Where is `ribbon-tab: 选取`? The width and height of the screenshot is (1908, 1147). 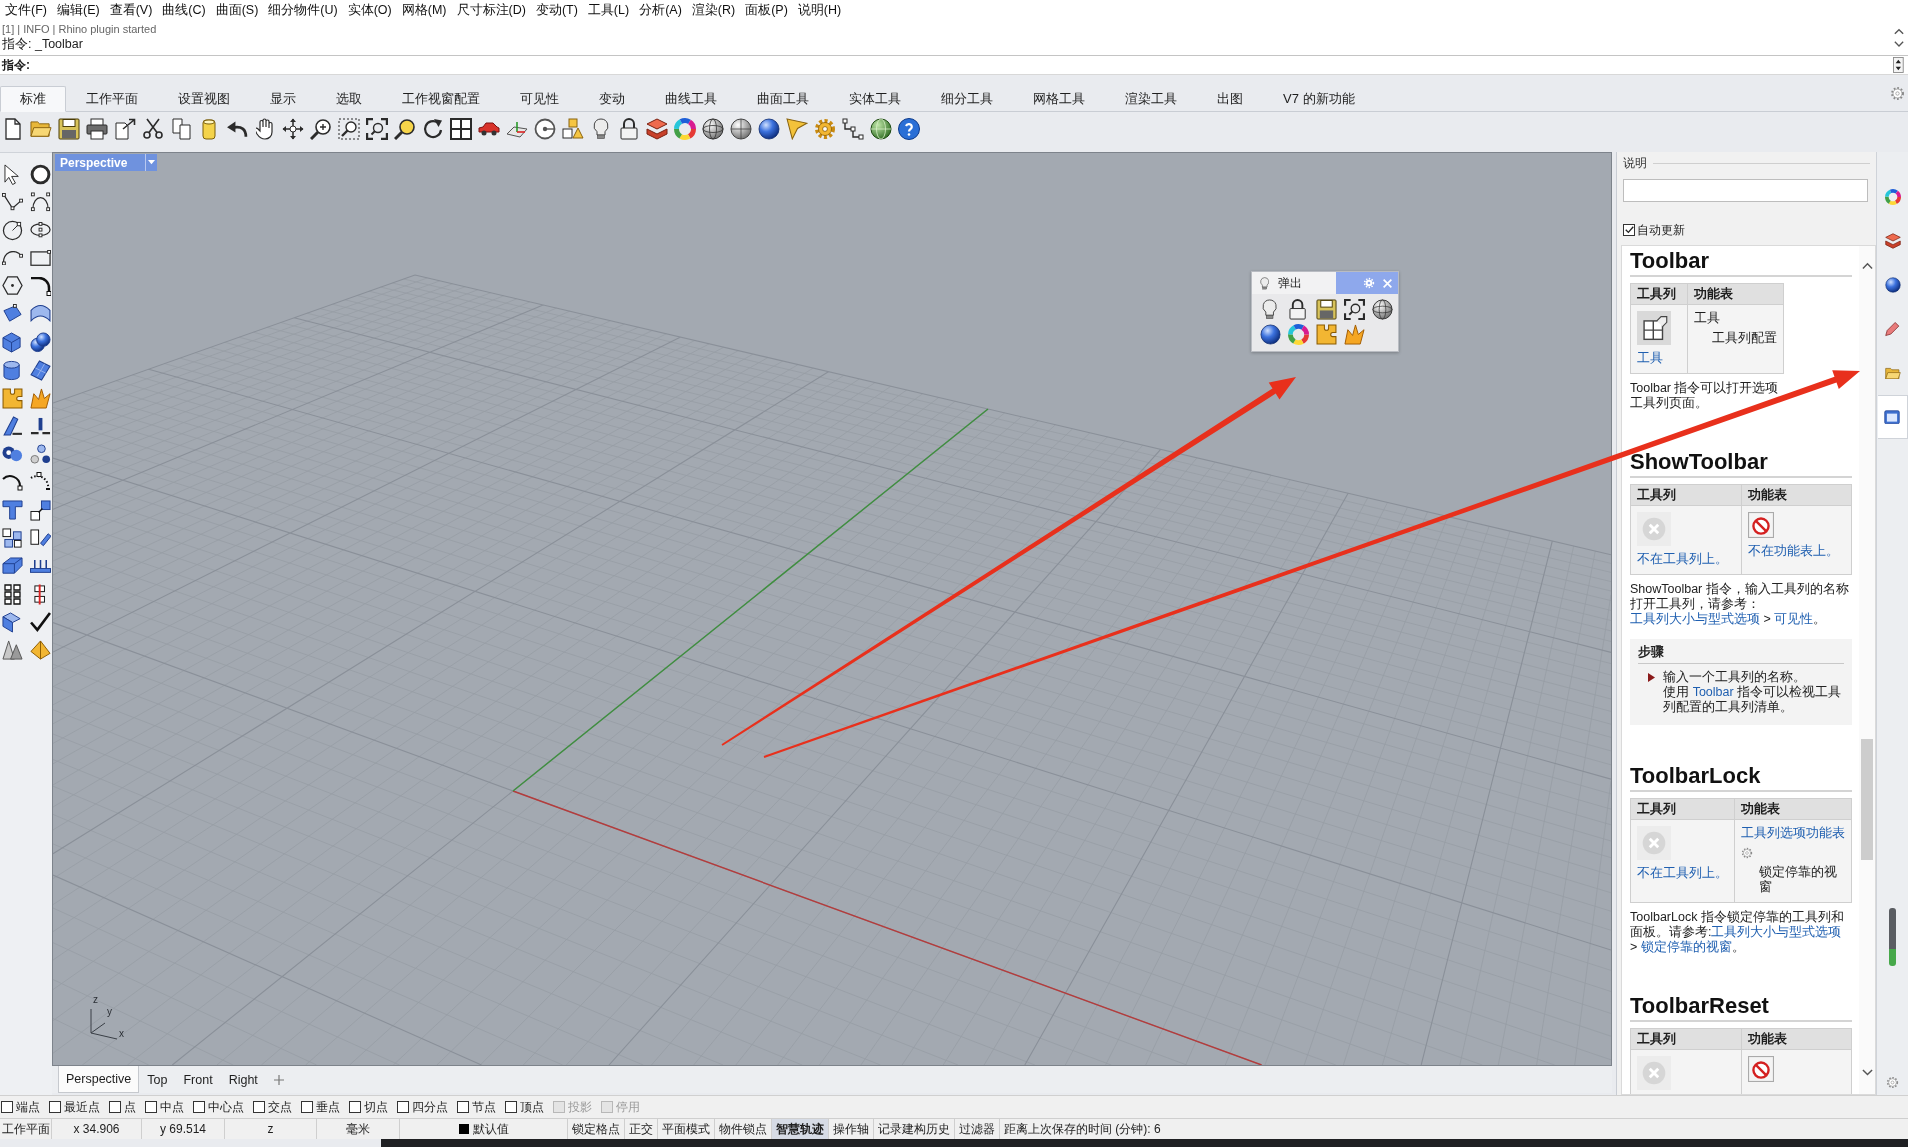
ribbon-tab: 选取 is located at coordinates (349, 99).